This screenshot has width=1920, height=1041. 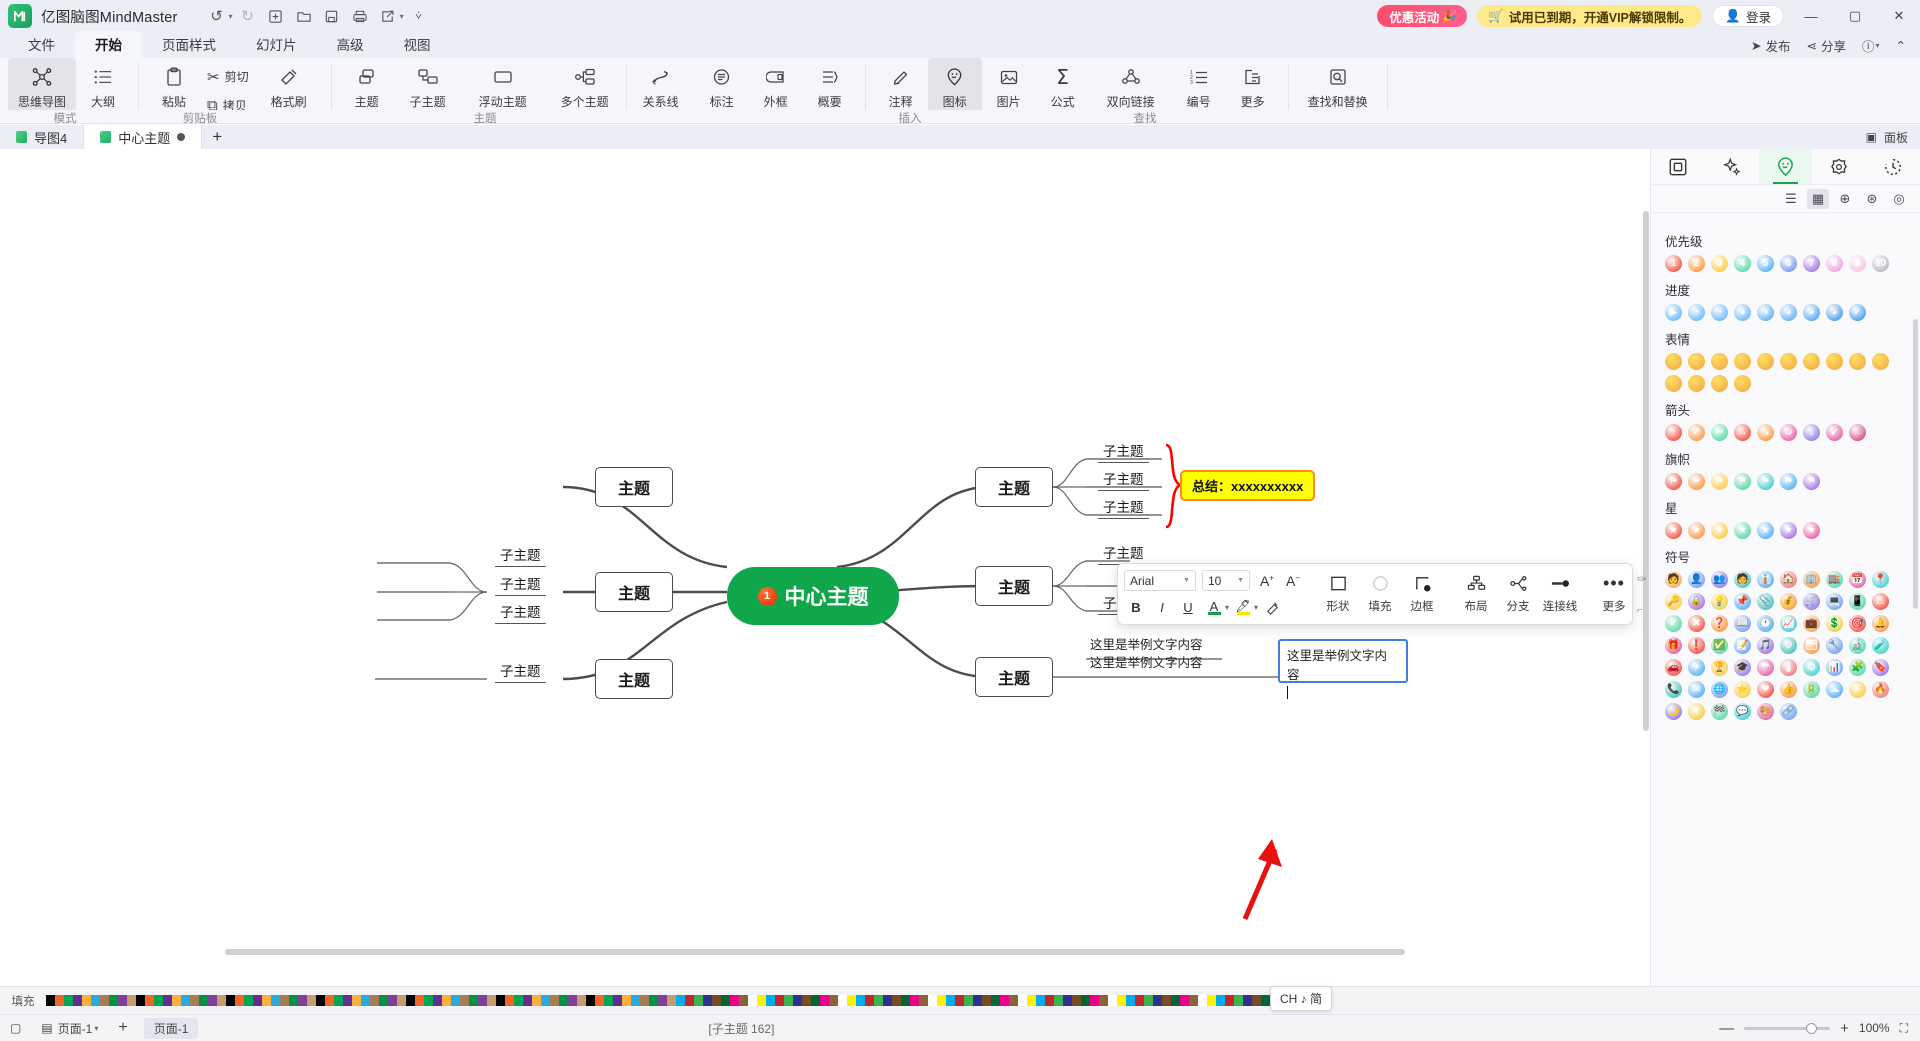 I want to click on sticker-symbol-65: 🔗, so click(x=1788, y=711).